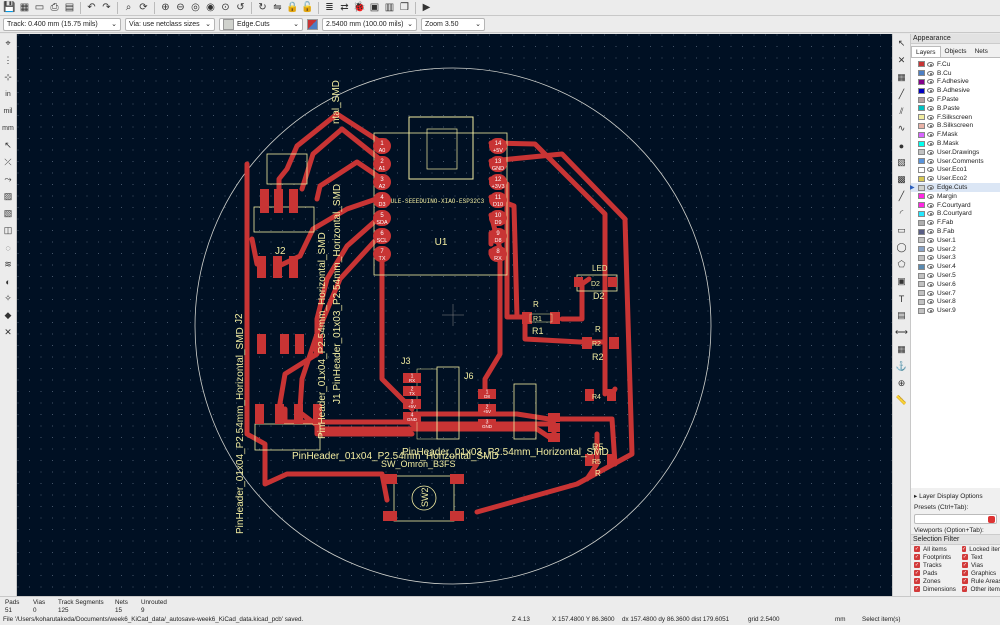 The width and height of the screenshot is (1000, 625). I want to click on zone-icon: ▧, so click(902, 162).